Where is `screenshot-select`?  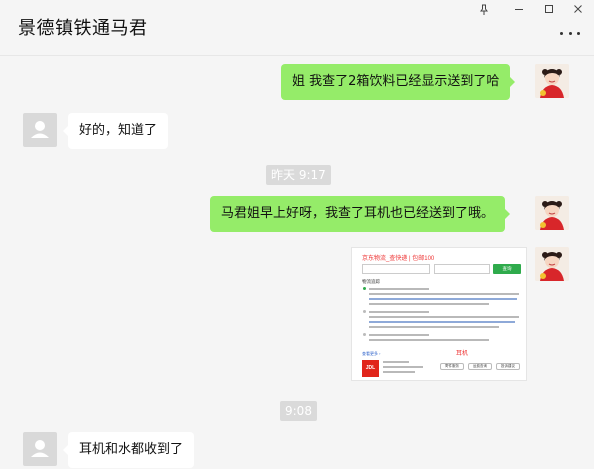
screenshot-select is located at coordinates (462, 269).